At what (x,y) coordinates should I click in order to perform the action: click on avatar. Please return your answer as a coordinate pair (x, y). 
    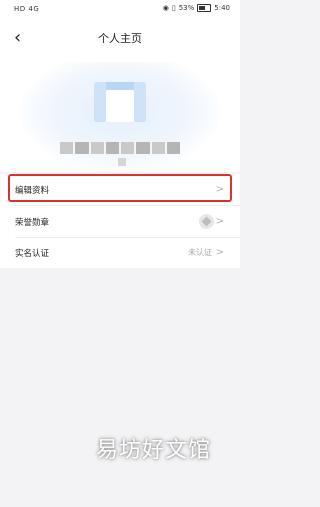
    Looking at the image, I should click on (120, 102).